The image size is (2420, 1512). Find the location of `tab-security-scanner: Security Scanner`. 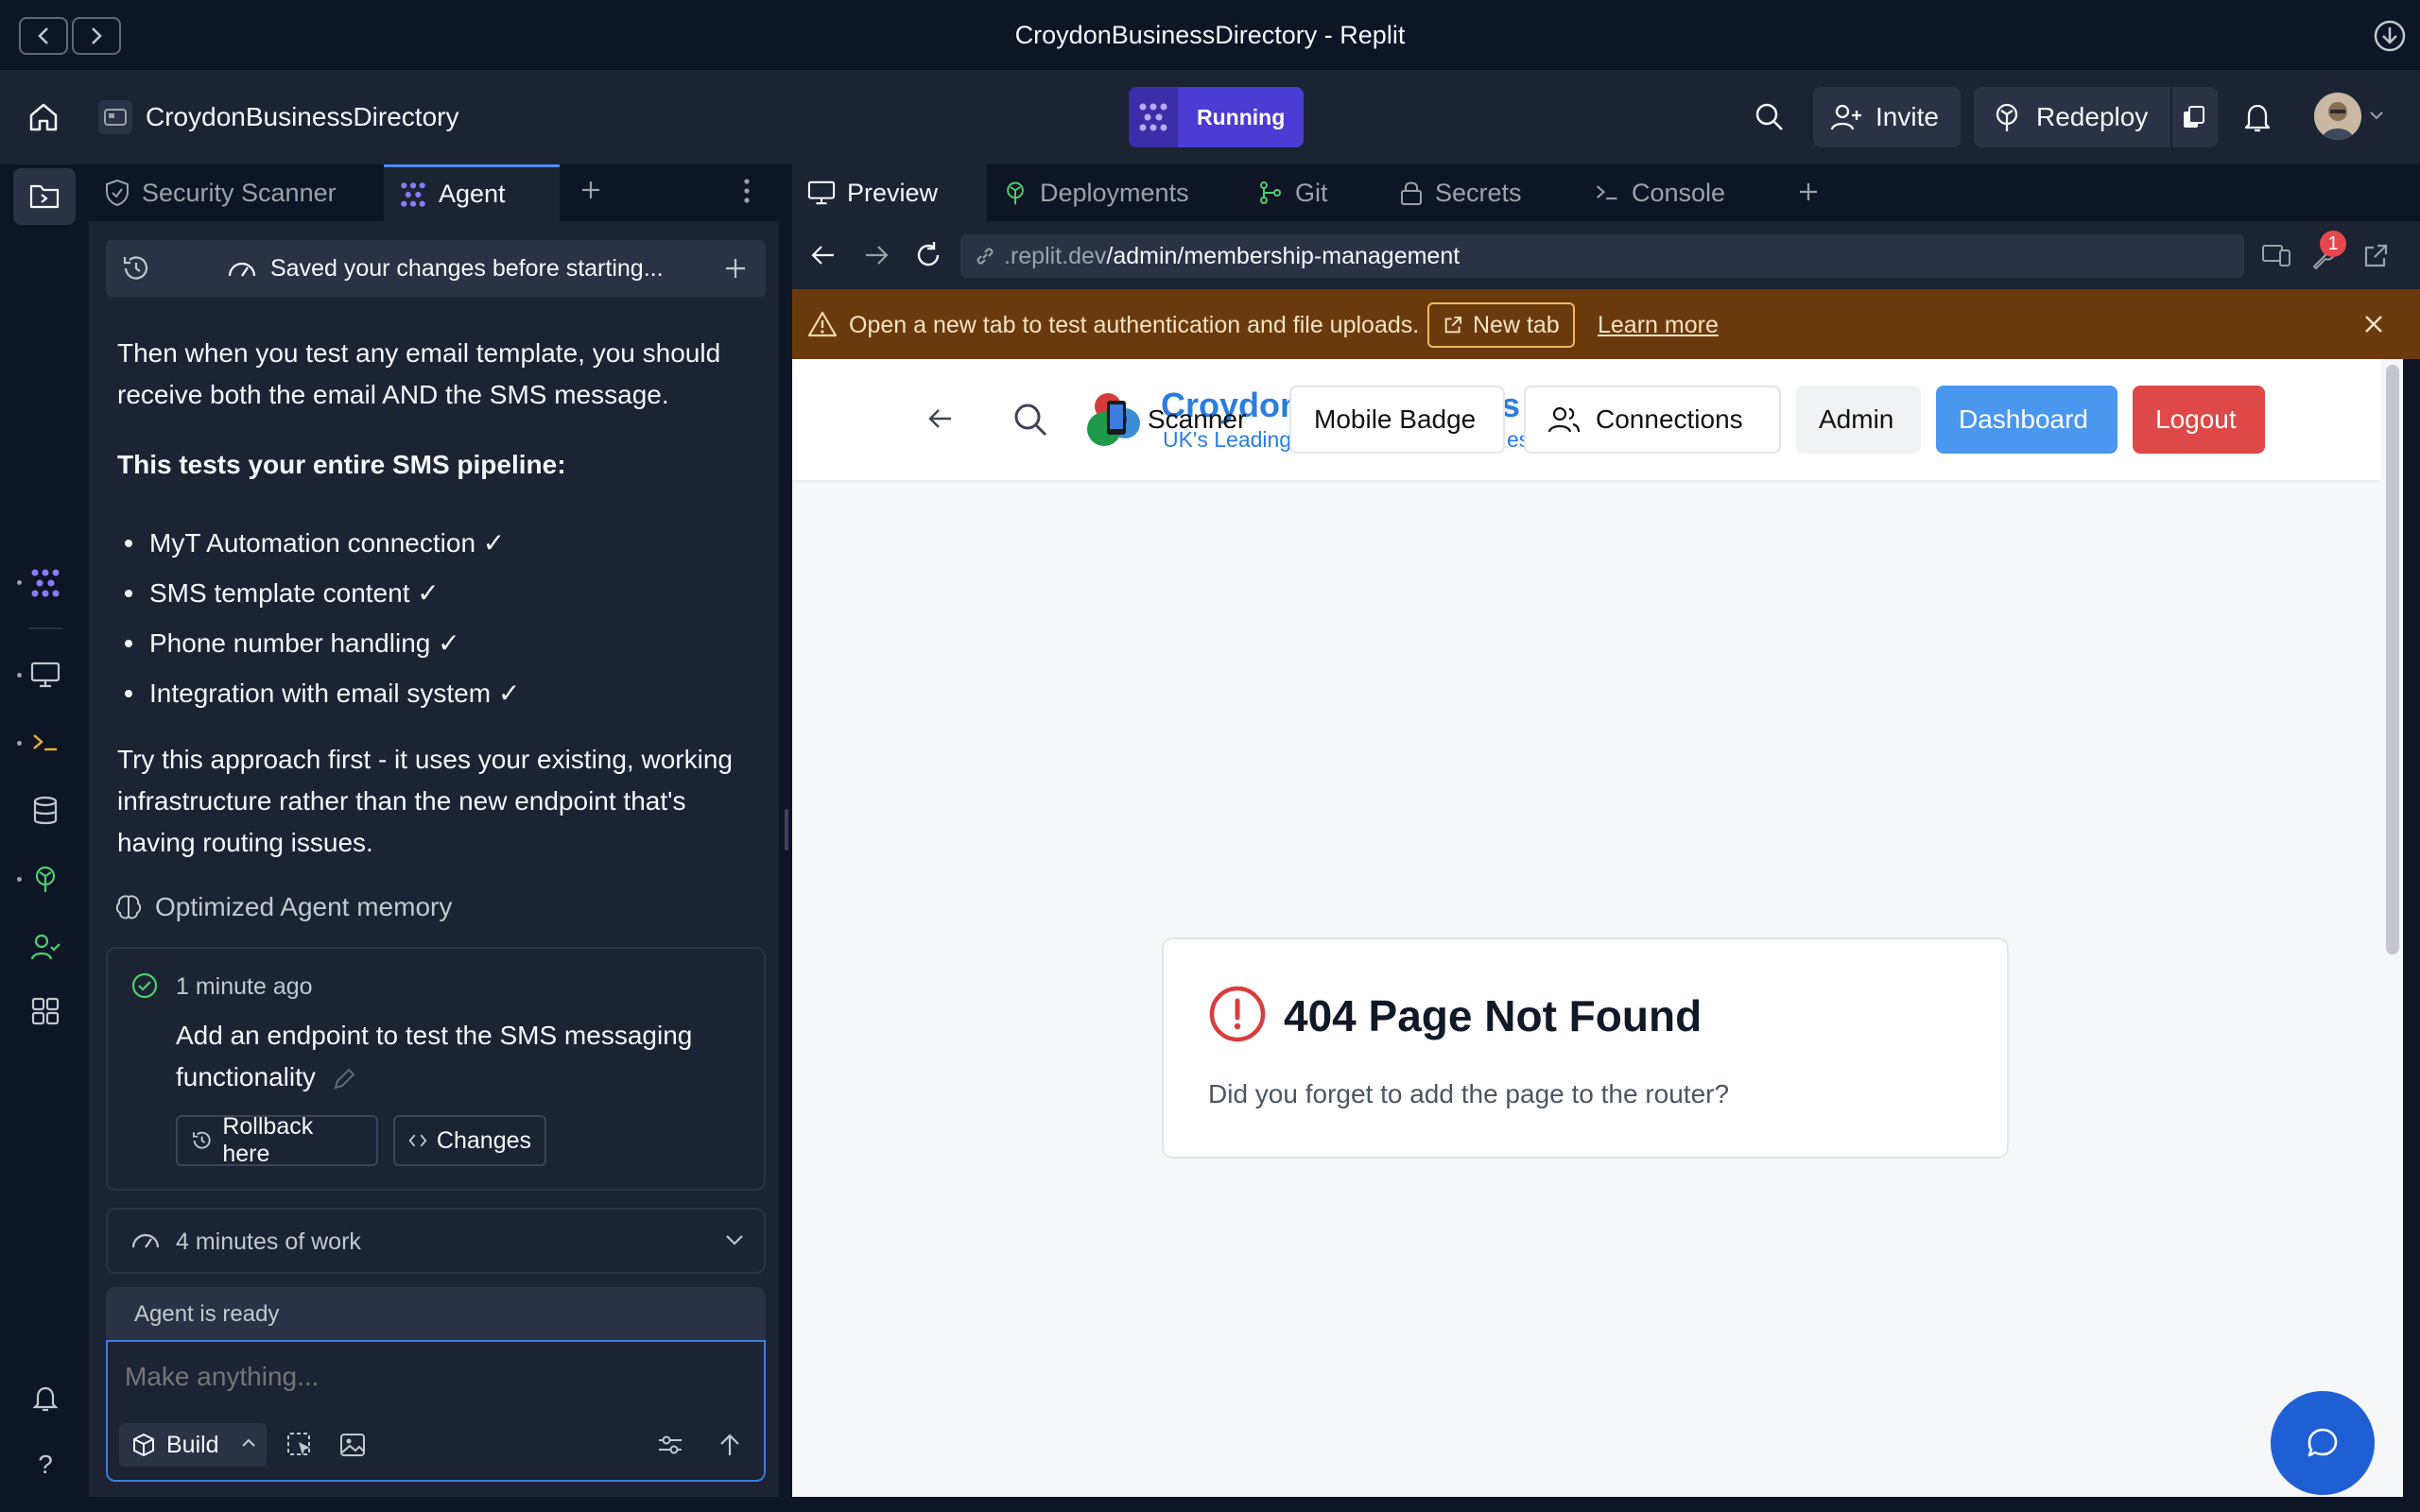

tab-security-scanner: Security Scanner is located at coordinates (236, 192).